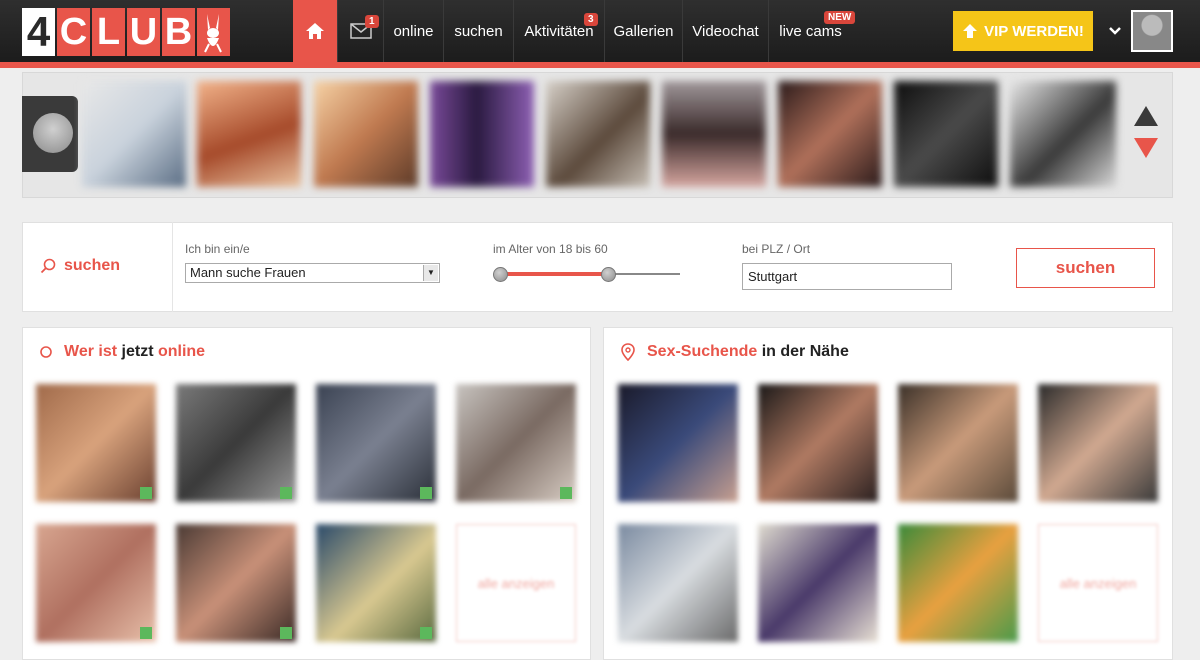 The height and width of the screenshot is (660, 1200). I want to click on logo-letter: U, so click(143, 32).